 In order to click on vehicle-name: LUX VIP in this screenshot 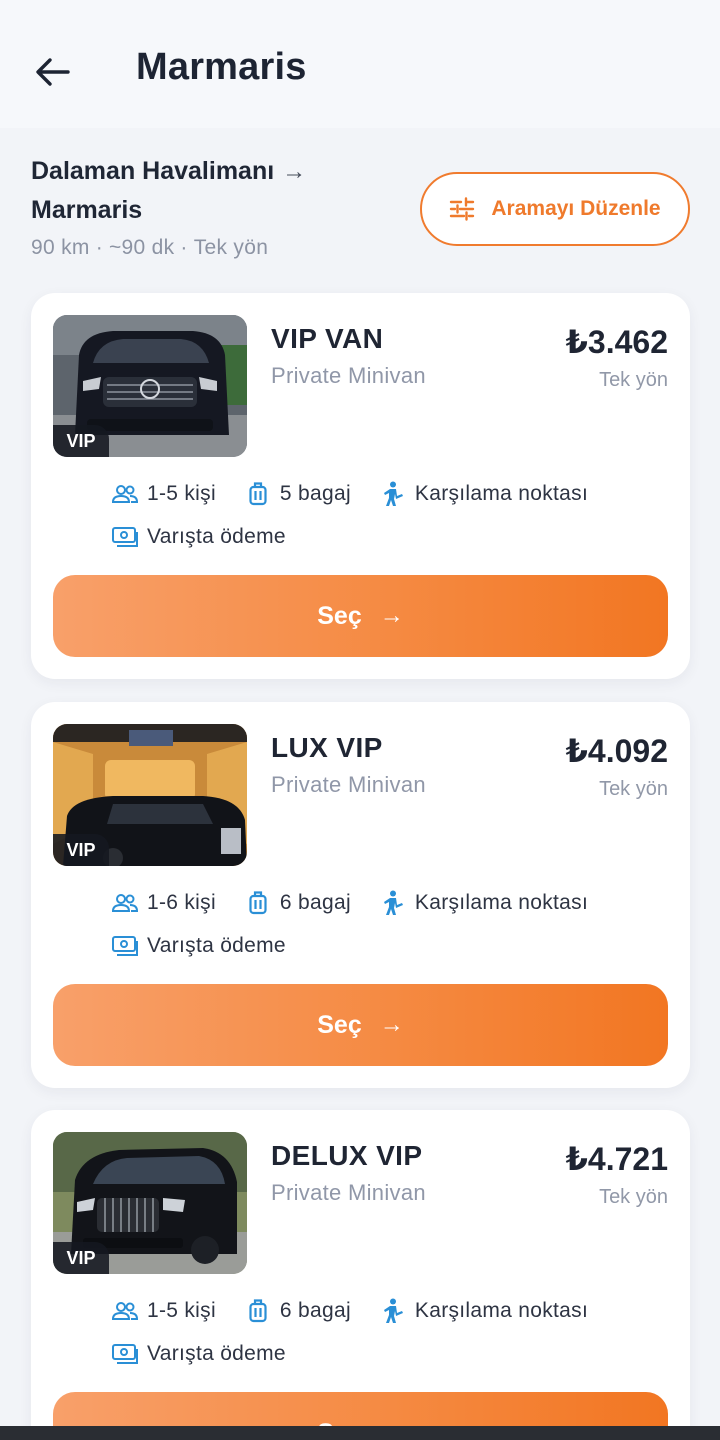, I will do `click(327, 747)`.